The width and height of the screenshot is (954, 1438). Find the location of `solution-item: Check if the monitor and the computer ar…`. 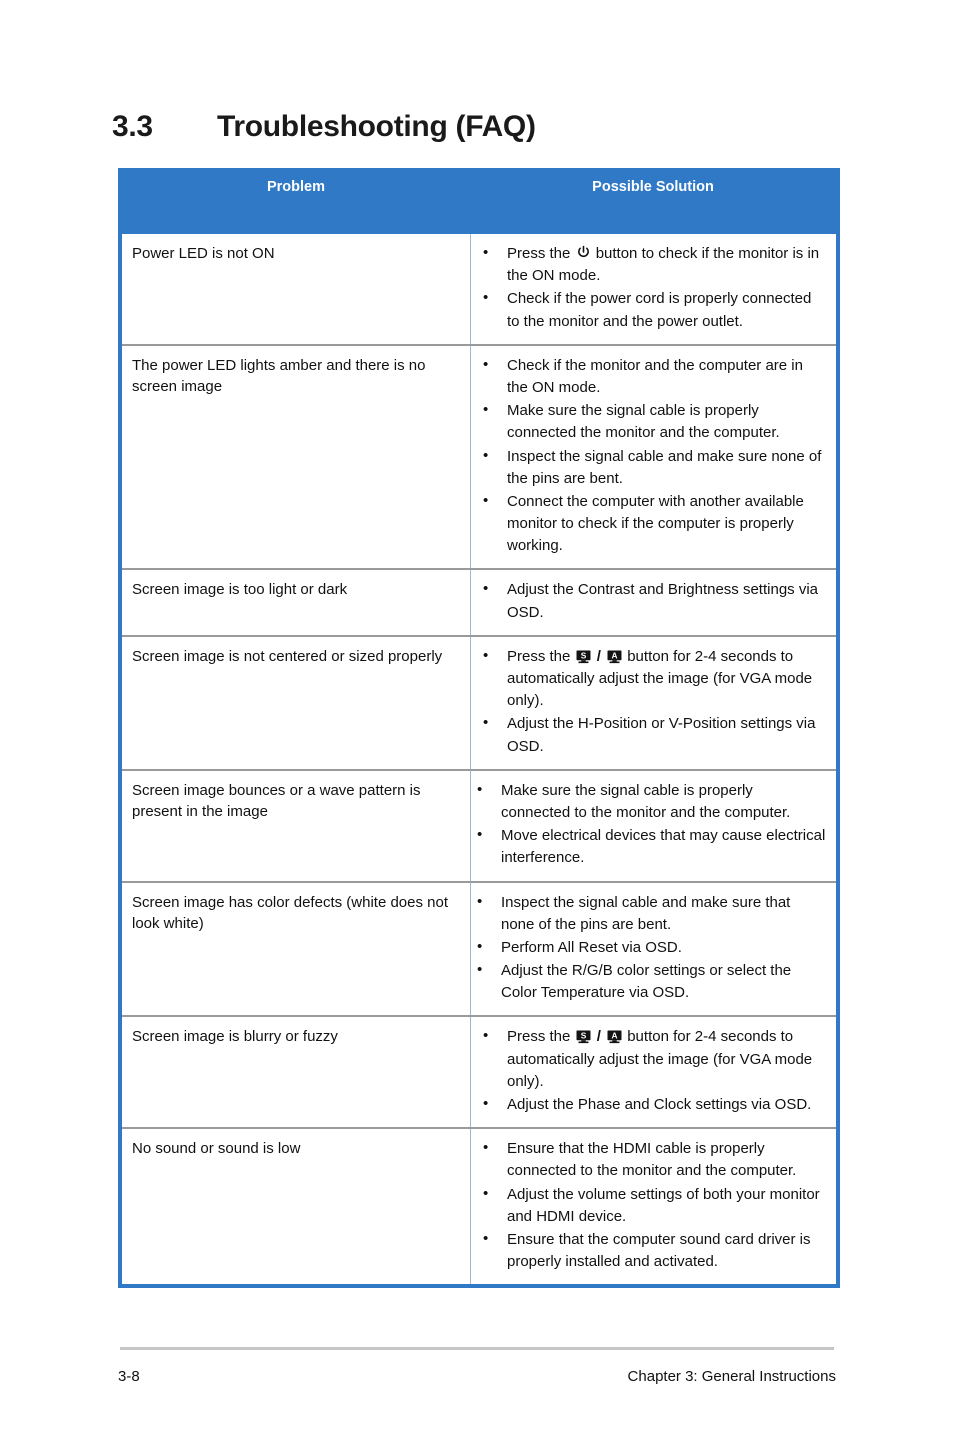

solution-item: Check if the monitor and the computer ar… is located at coordinates (648, 376).